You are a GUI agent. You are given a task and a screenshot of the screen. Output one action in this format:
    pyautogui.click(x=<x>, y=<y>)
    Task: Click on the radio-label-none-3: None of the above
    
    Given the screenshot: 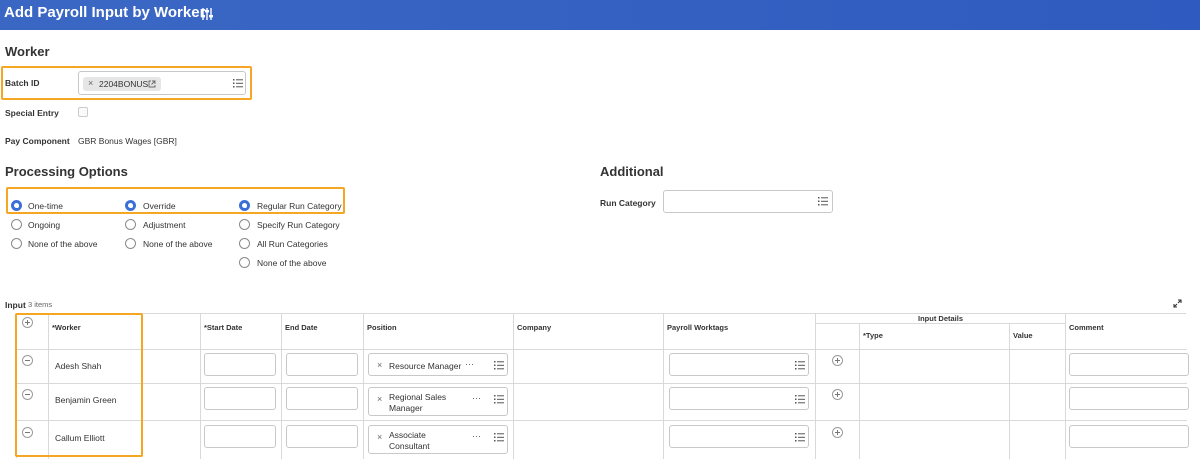 What is the action you would take?
    pyautogui.click(x=292, y=263)
    